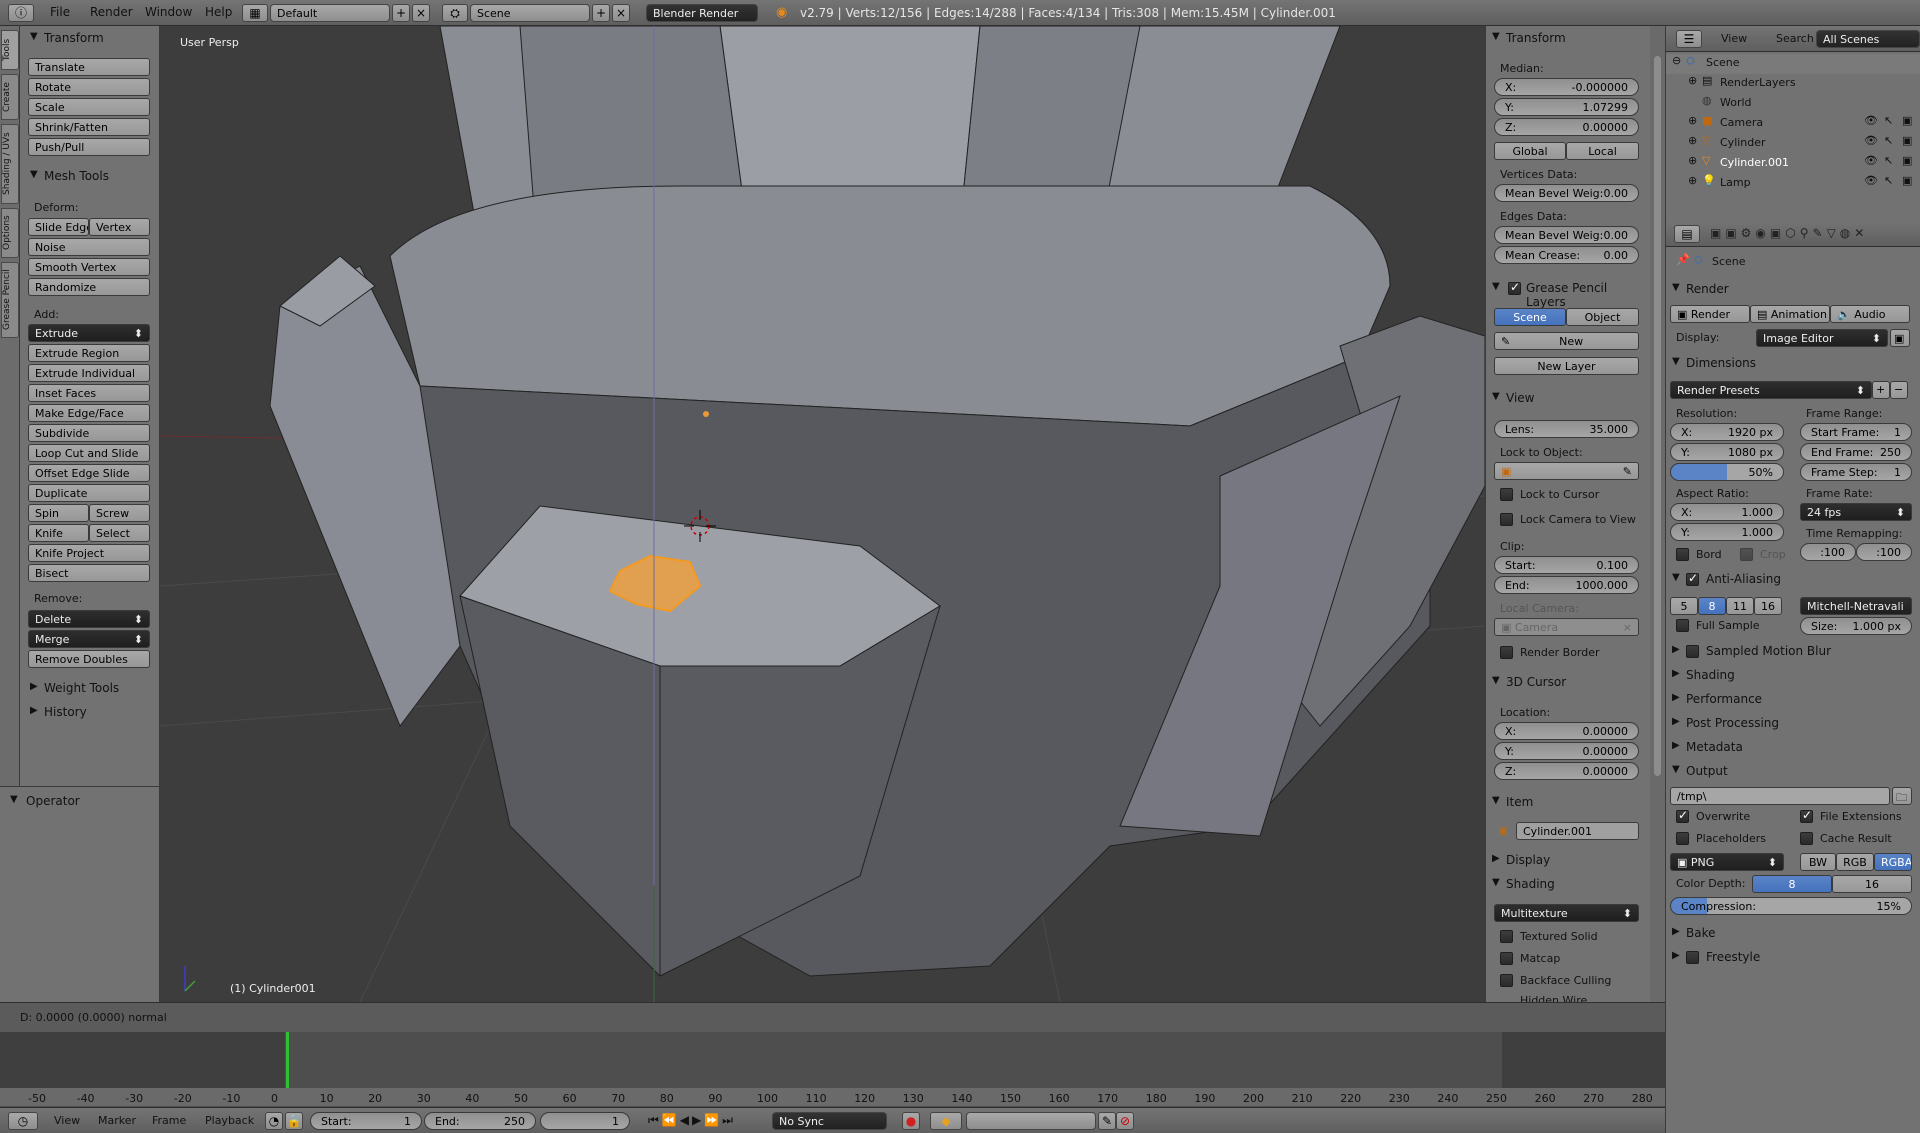 This screenshot has height=1133, width=1920. What do you see at coordinates (1791, 906) in the screenshot?
I see `compression-slider: Compression: 15%` at bounding box center [1791, 906].